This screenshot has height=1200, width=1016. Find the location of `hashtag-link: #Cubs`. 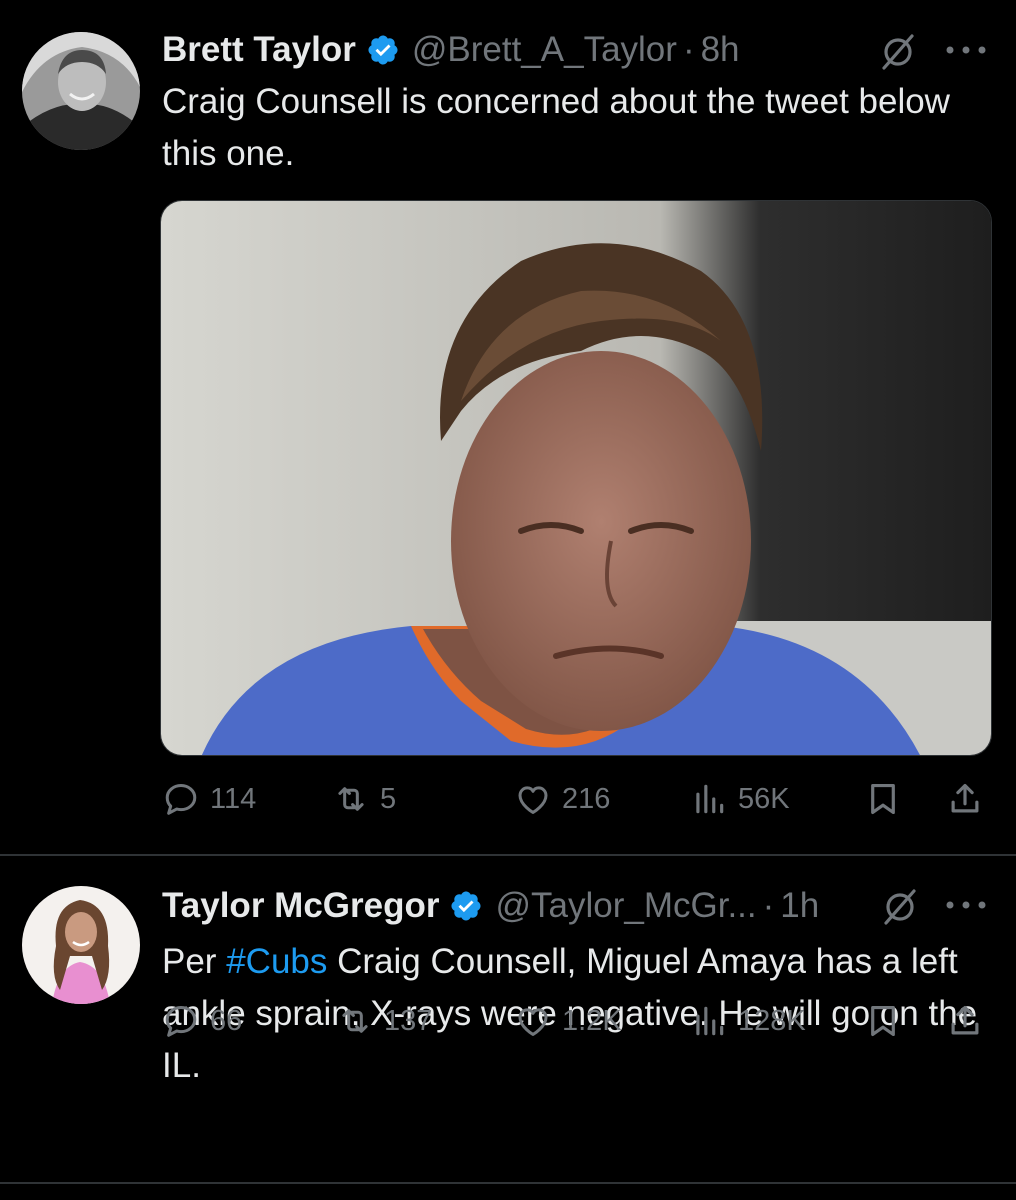

hashtag-link: #Cubs is located at coordinates (276, 961).